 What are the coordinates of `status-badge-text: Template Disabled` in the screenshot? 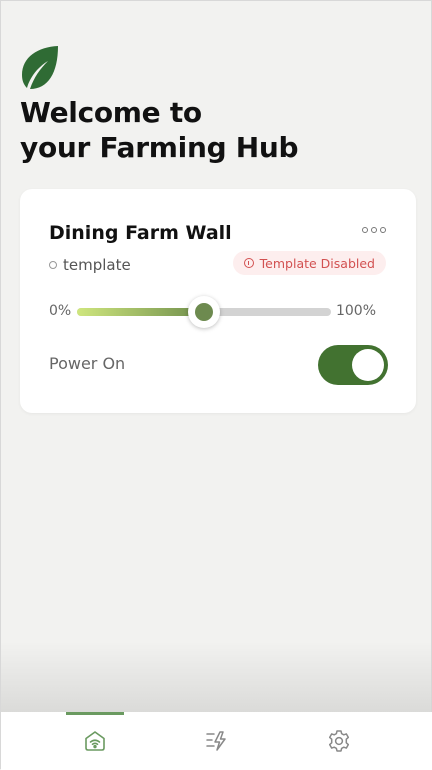 It's located at (317, 263).